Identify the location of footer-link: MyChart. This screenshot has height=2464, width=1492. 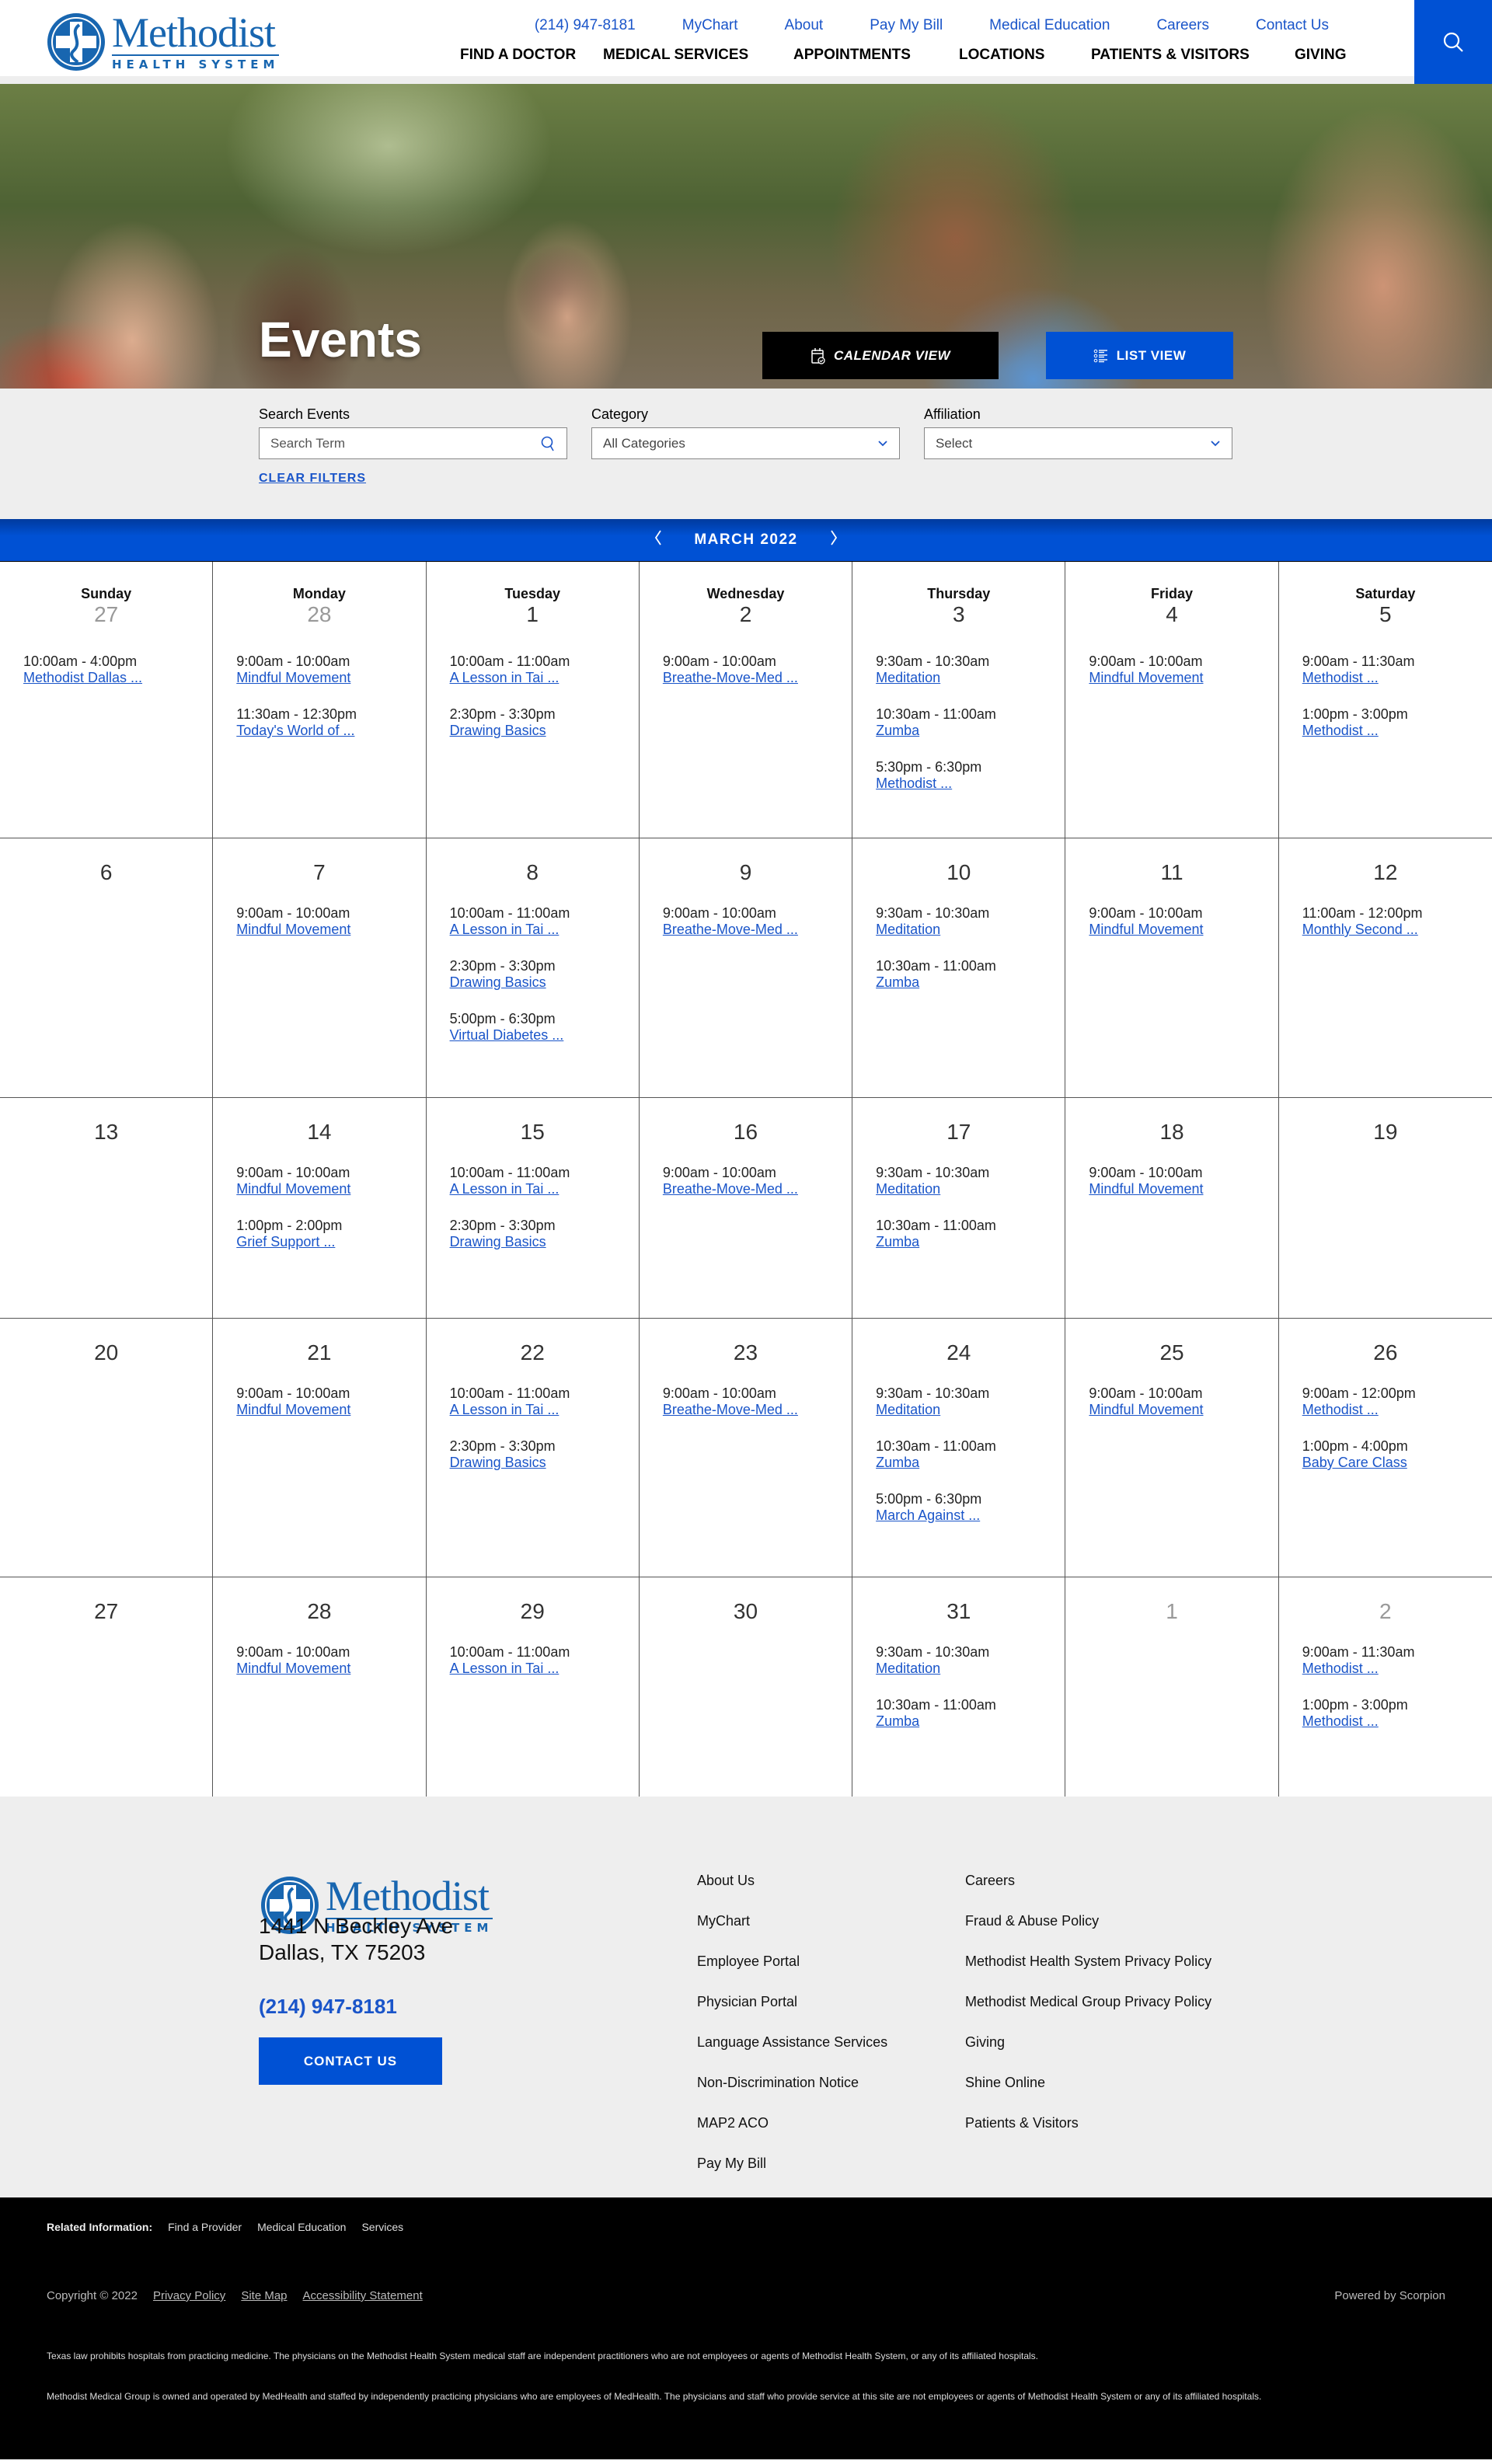
(792, 1933).